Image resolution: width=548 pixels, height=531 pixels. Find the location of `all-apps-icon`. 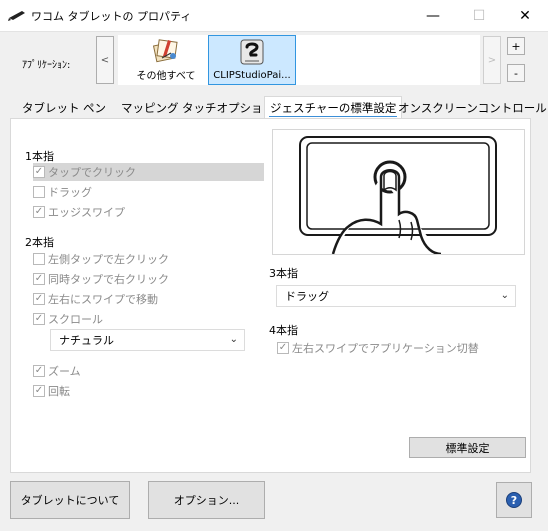

all-apps-icon is located at coordinates (166, 49).